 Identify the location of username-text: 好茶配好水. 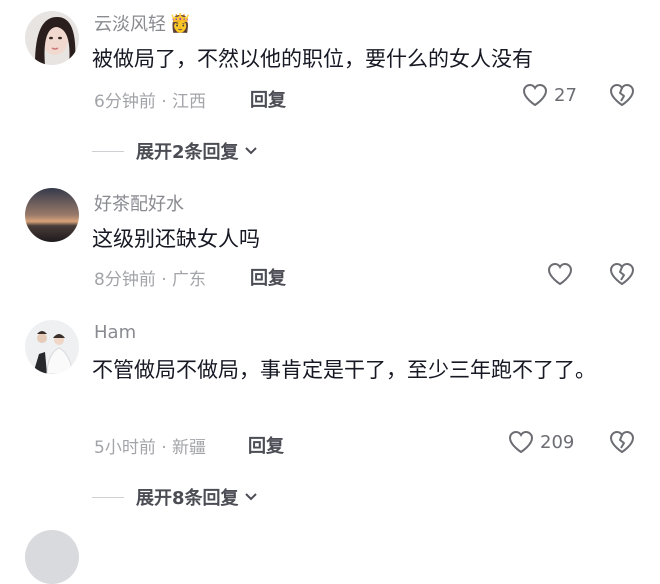
(139, 204).